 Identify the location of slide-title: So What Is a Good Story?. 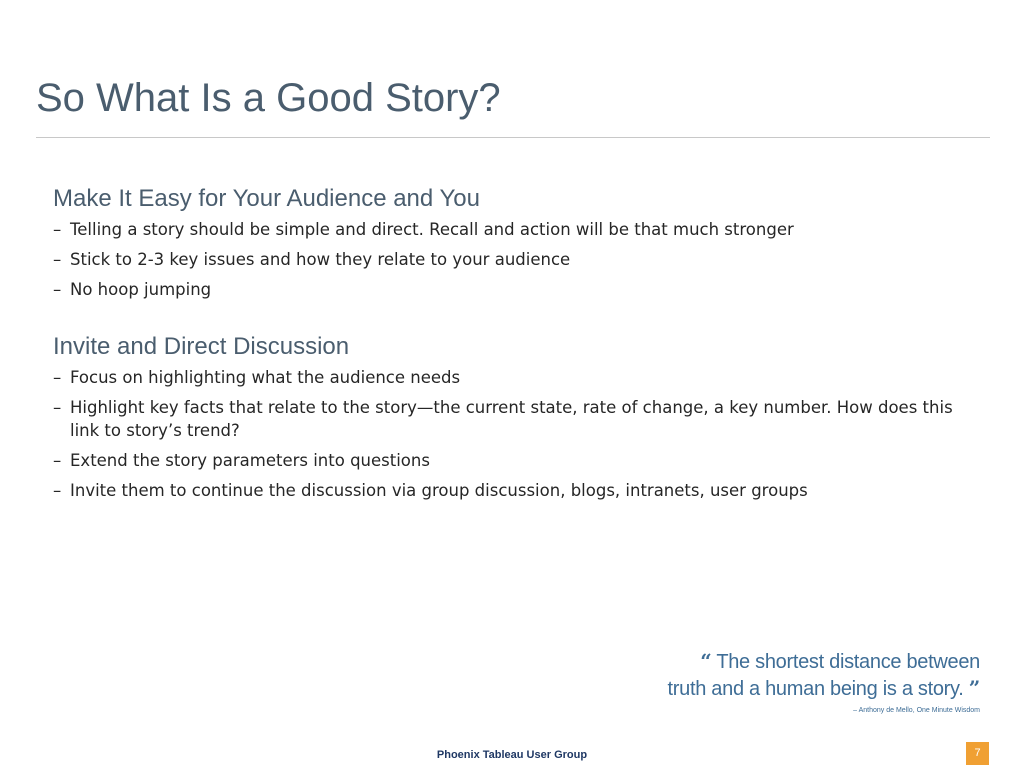
(268, 98).